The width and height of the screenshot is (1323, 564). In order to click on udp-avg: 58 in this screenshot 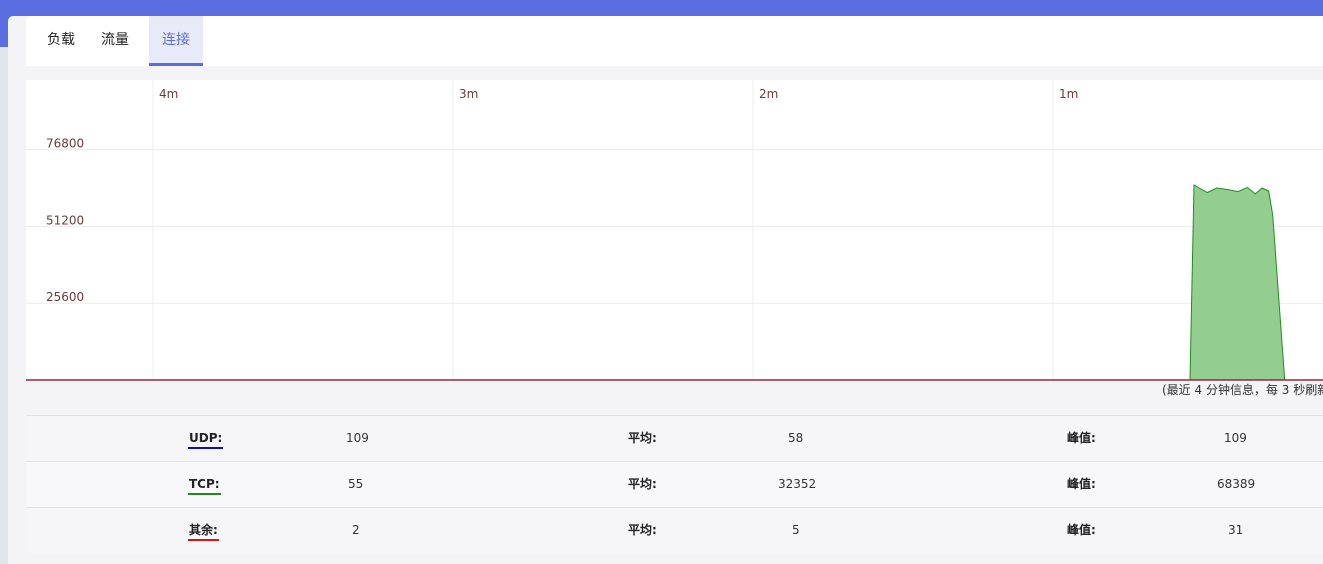, I will do `click(796, 438)`.